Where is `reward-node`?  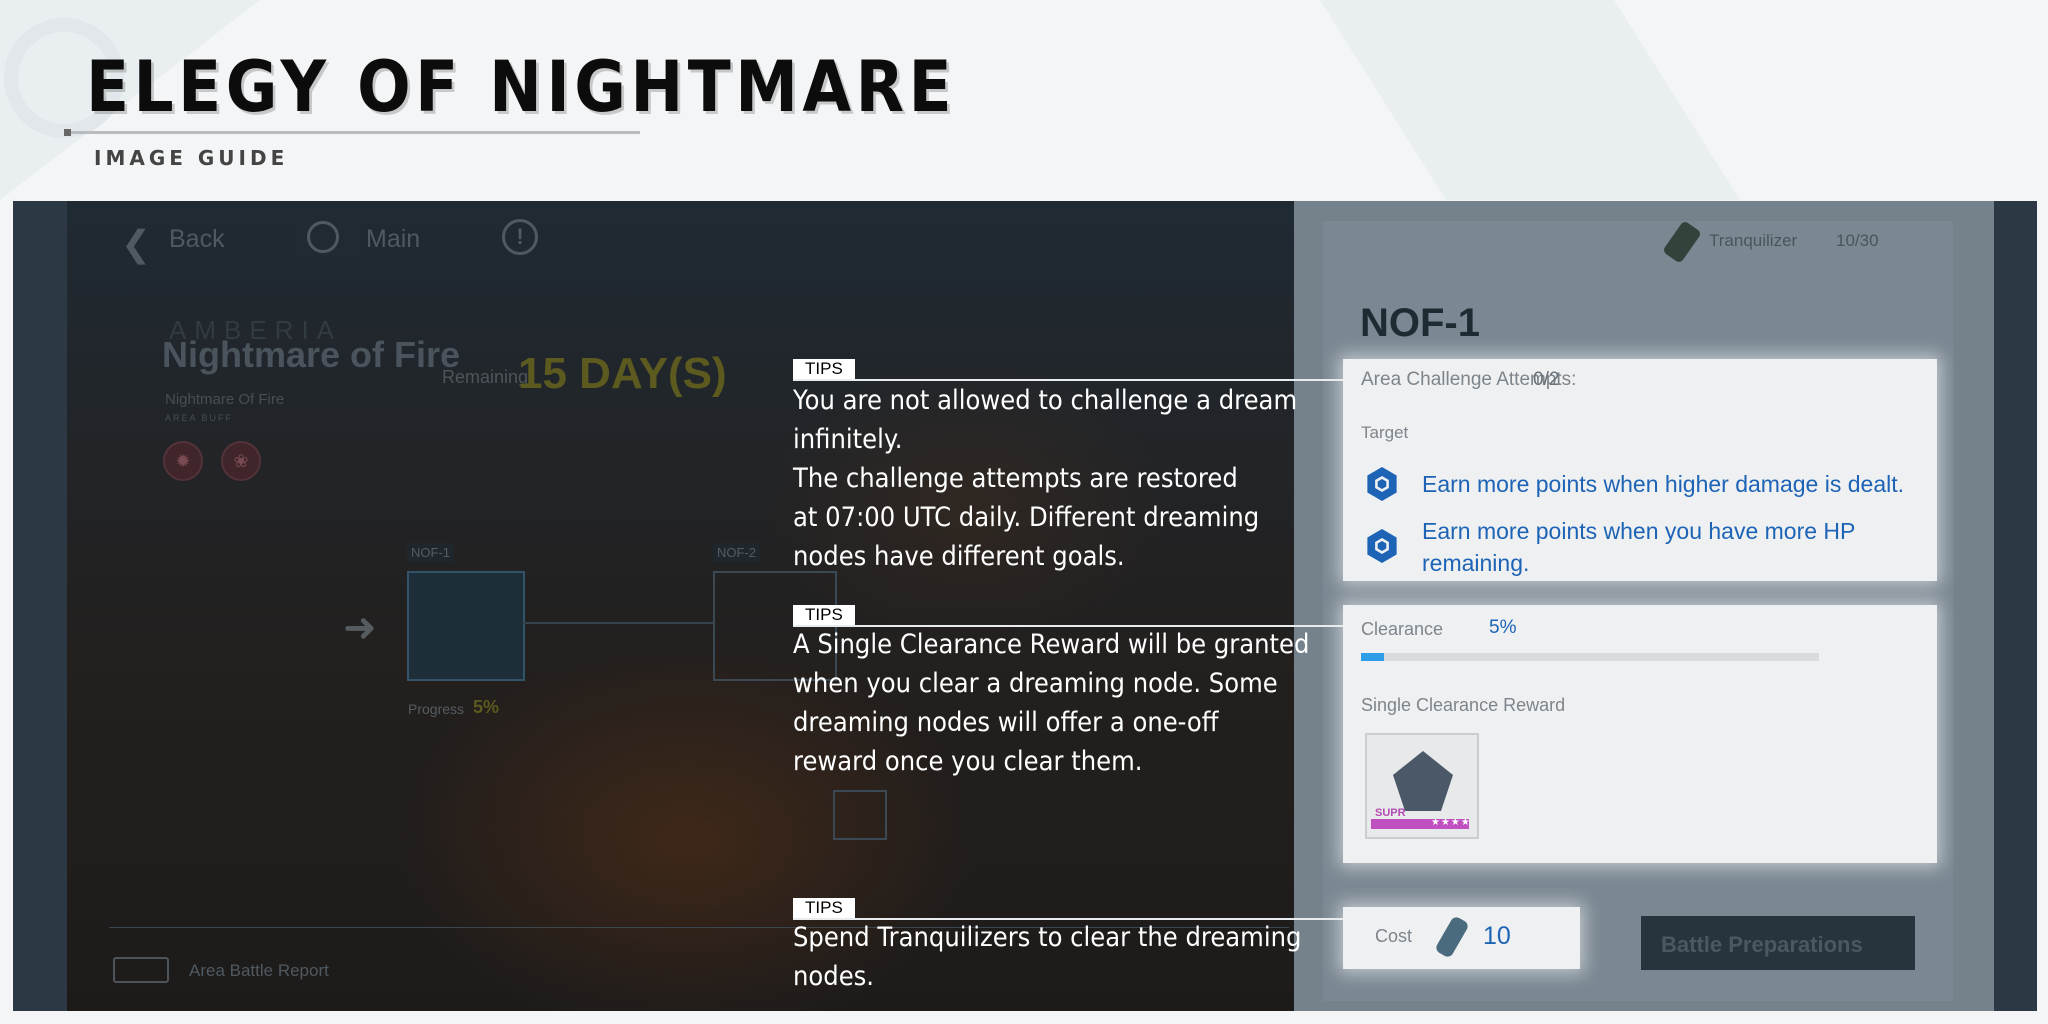 reward-node is located at coordinates (860, 815).